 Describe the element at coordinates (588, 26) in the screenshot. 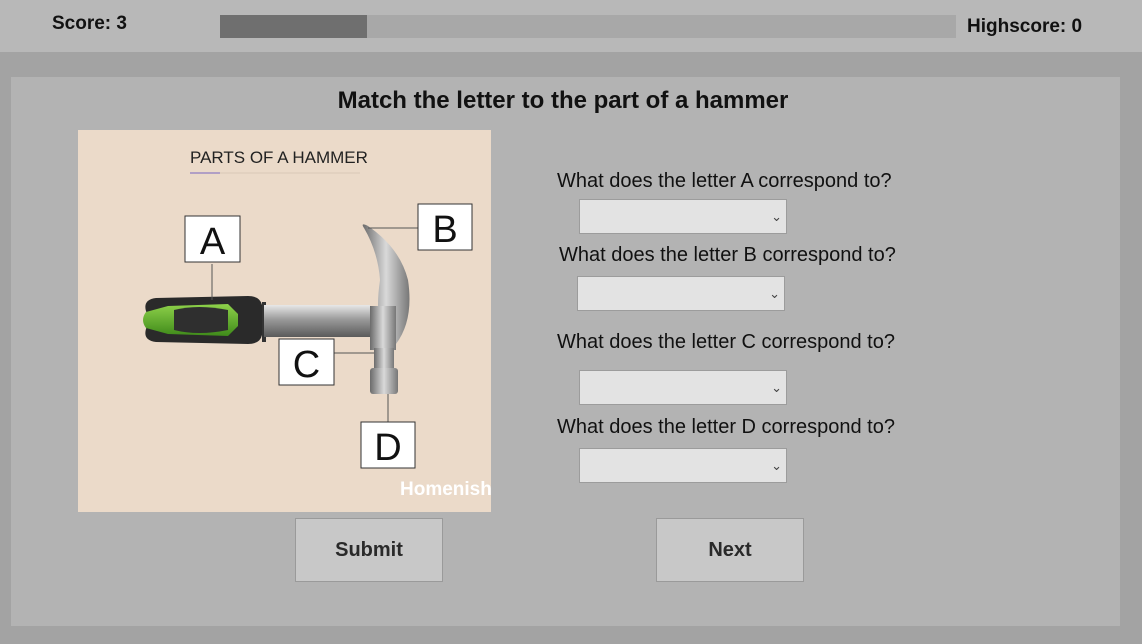

I see `progress-bar` at that location.